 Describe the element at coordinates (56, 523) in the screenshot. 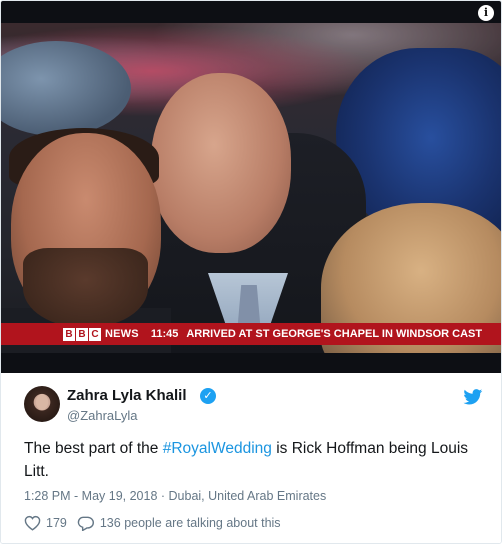

I see `like-count: 179` at that location.